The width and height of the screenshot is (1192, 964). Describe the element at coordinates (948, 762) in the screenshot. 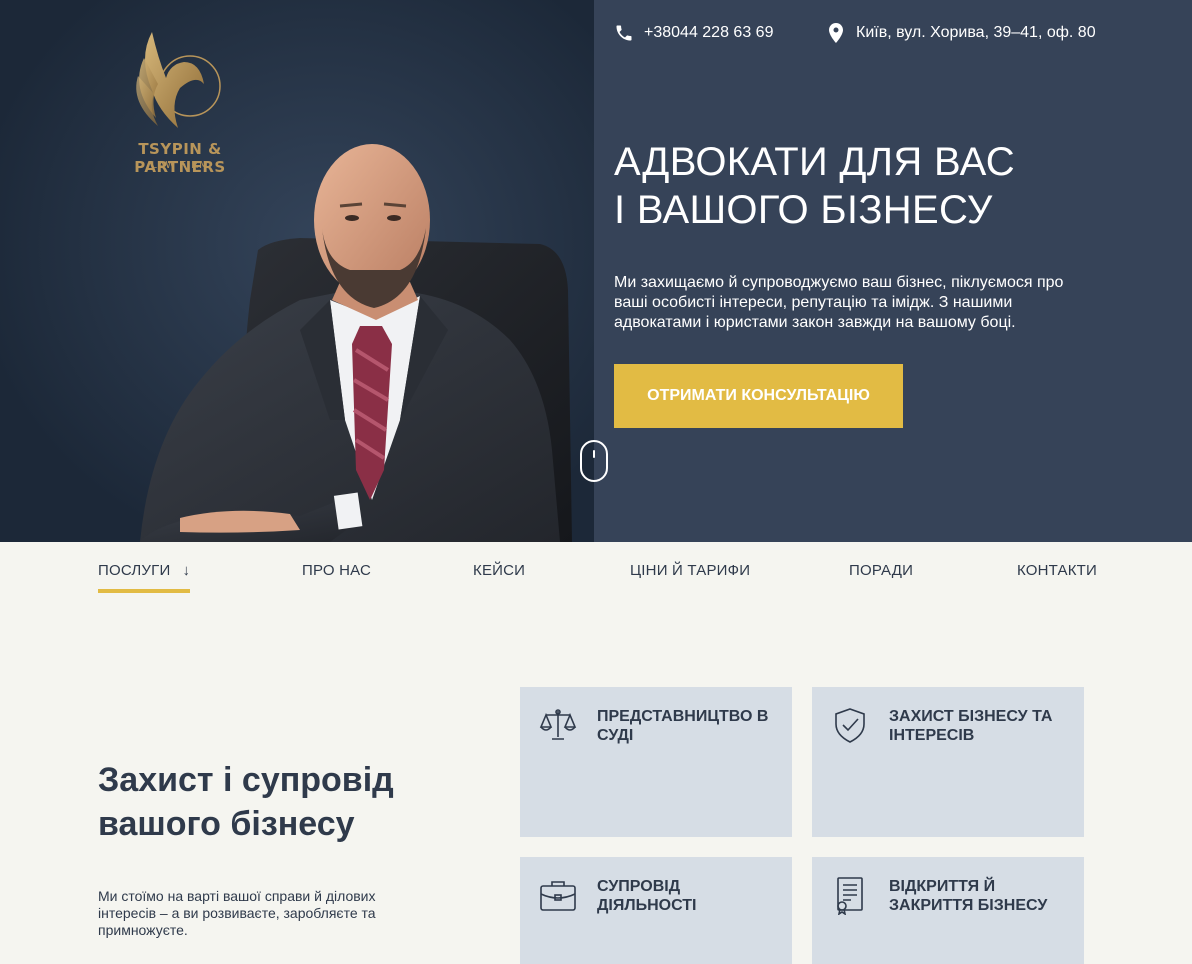

I see `service-card-protection: ЗАХИСТ БІЗНЕСУ ТА ІНТЕРЕСІВ` at that location.